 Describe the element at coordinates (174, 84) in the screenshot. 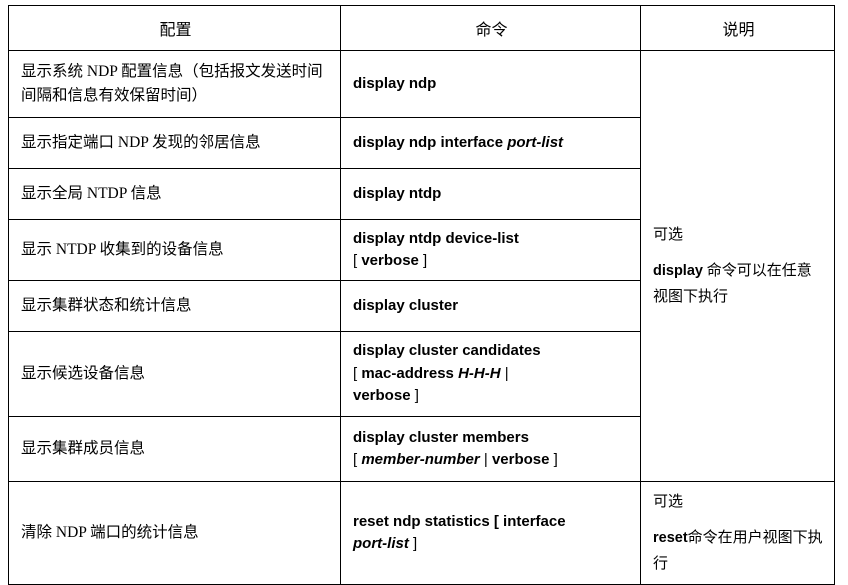

I see `config-cell: 显示系统 NDP 配置信息（包括报文发送时间间隔和信息有效保留时间）` at that location.